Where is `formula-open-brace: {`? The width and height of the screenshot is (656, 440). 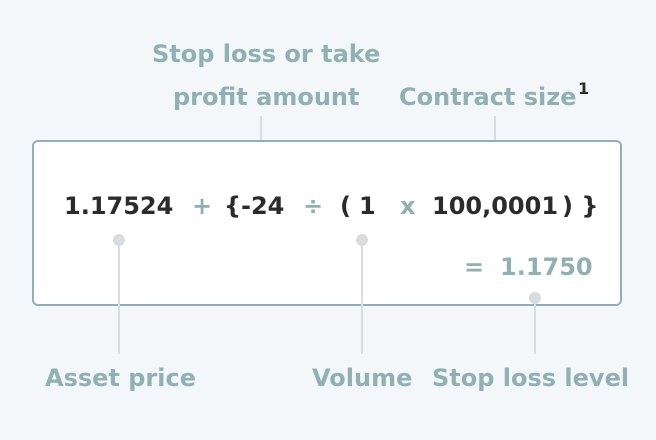
formula-open-brace: { is located at coordinates (233, 206).